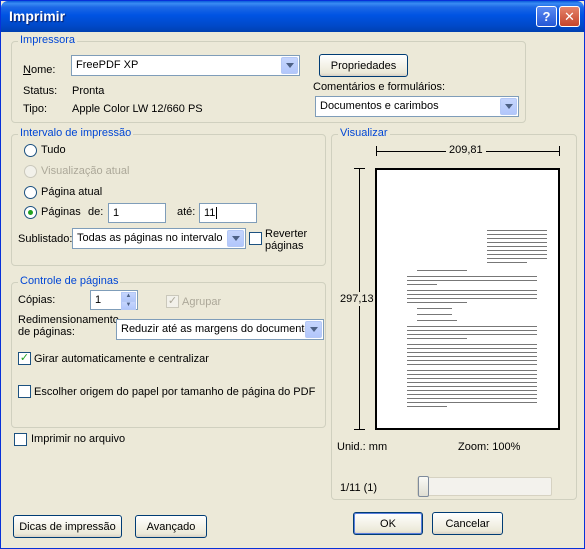 Image resolution: width=585 pixels, height=549 pixels. Describe the element at coordinates (20, 439) in the screenshot. I see `print-to-file-checkbox` at that location.